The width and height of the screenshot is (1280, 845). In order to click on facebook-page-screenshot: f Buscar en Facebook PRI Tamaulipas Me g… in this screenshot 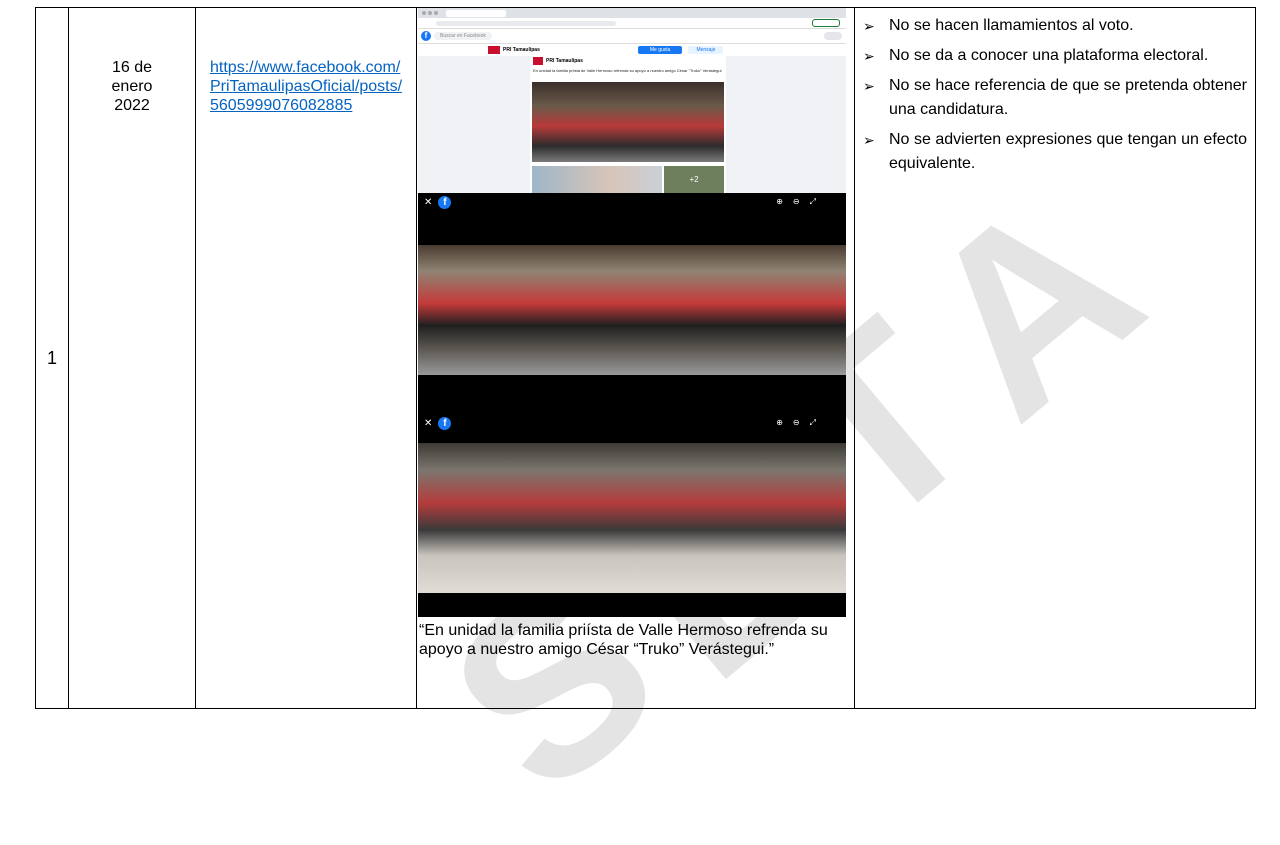, I will do `click(632, 100)`.